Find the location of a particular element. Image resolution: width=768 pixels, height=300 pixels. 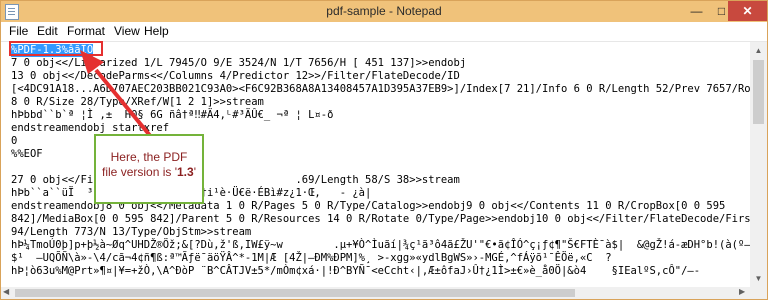

arrow-shaft is located at coordinates (124, 104).